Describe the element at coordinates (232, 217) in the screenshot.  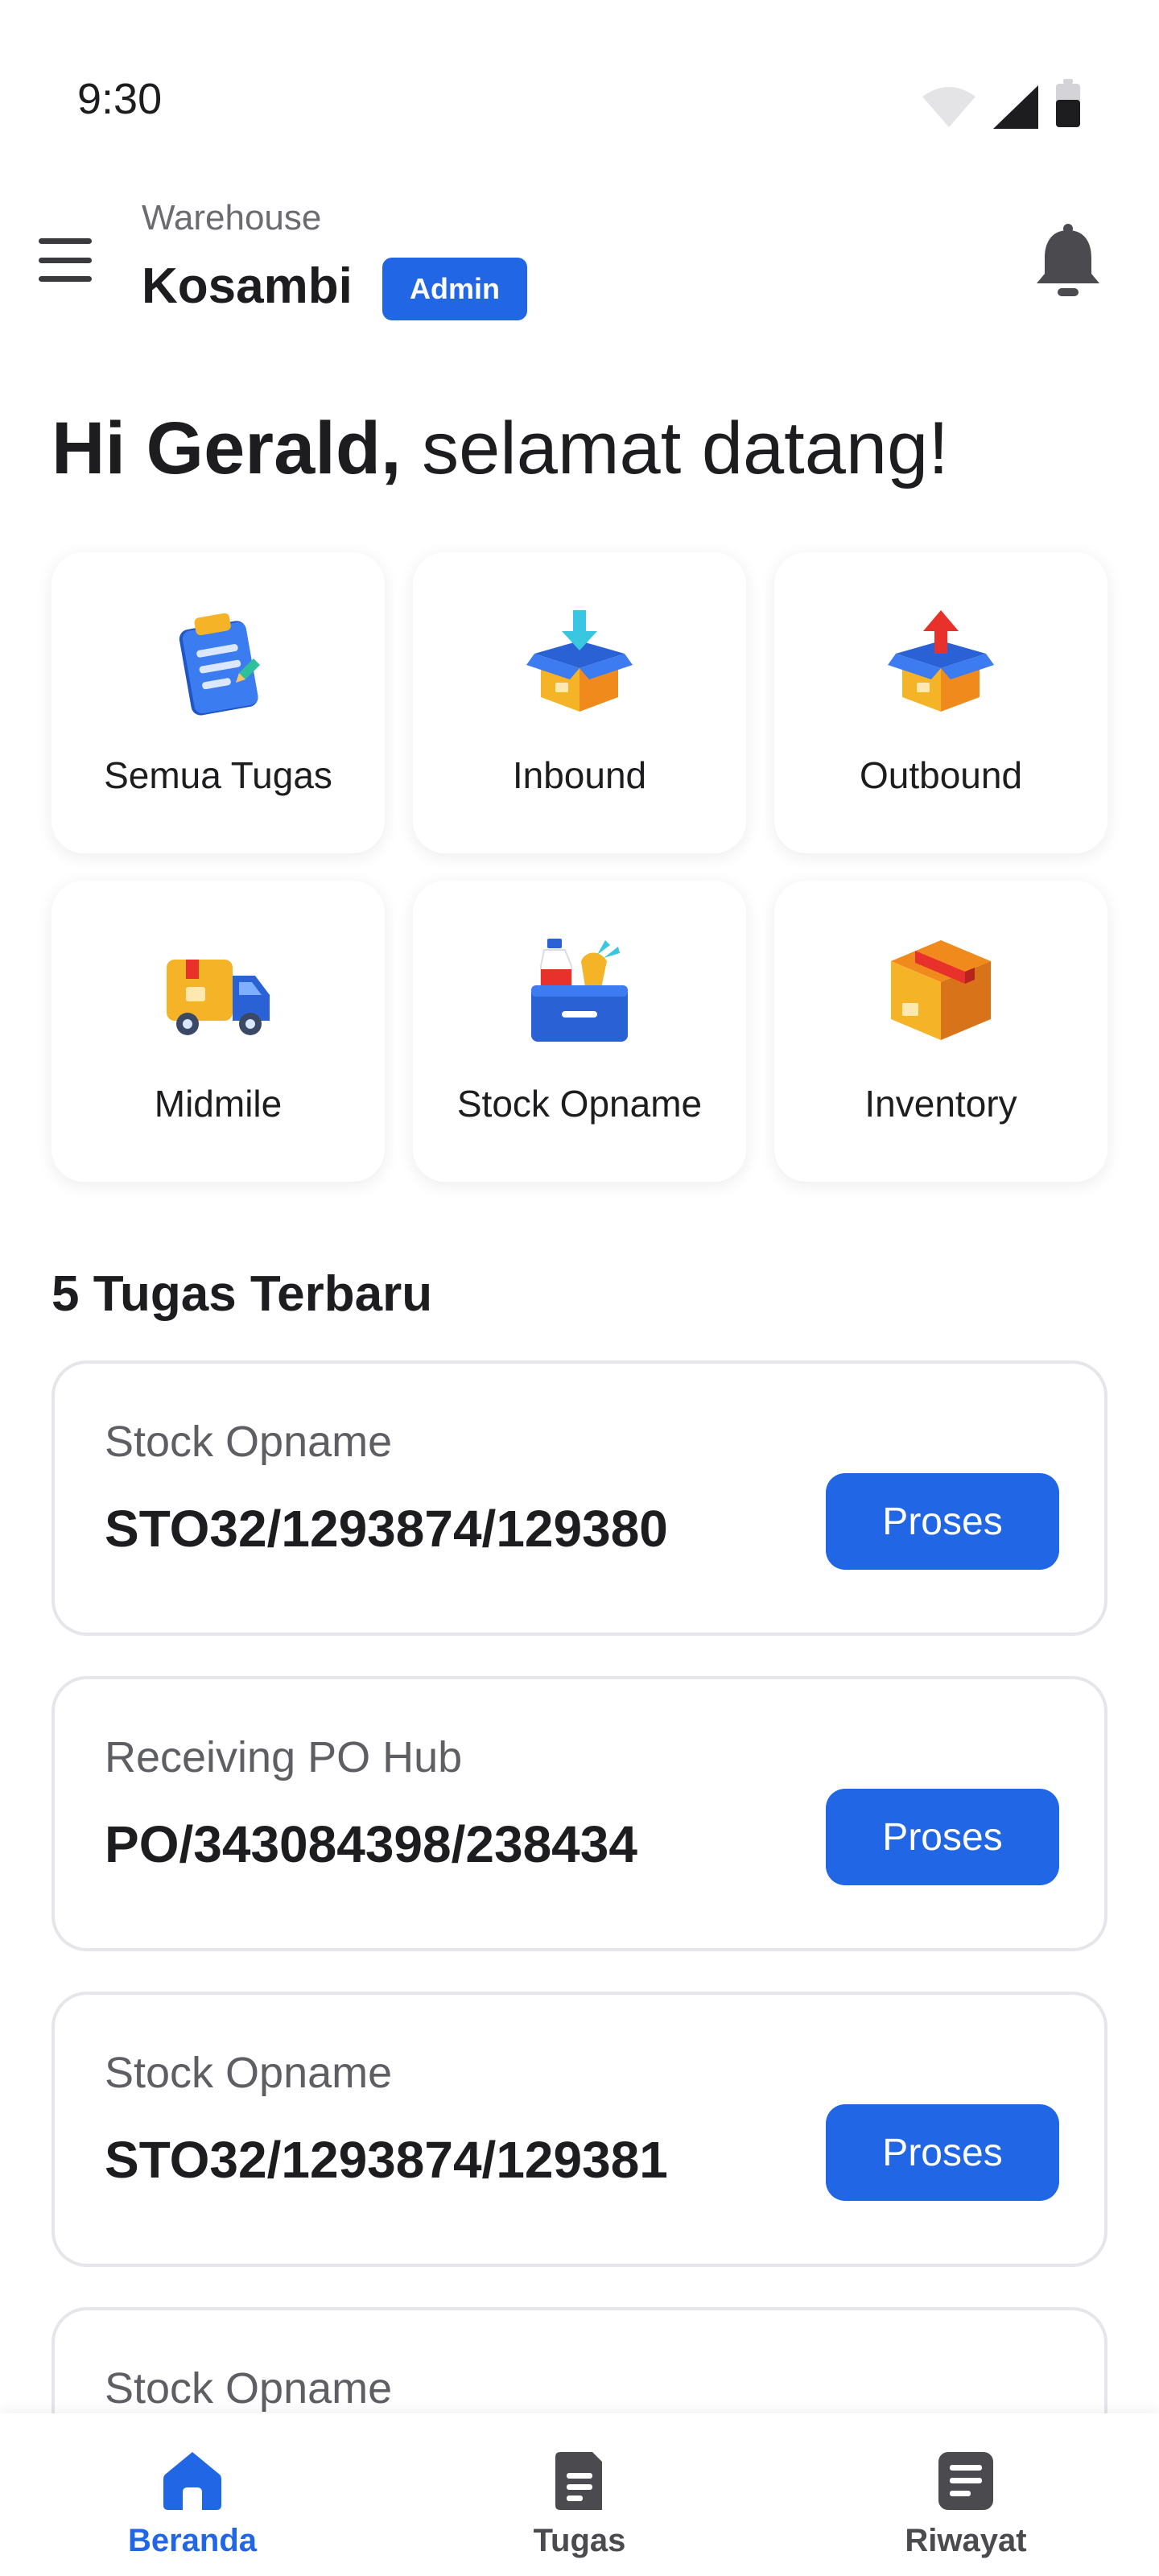
I see `warehouse-label: Warehouse` at that location.